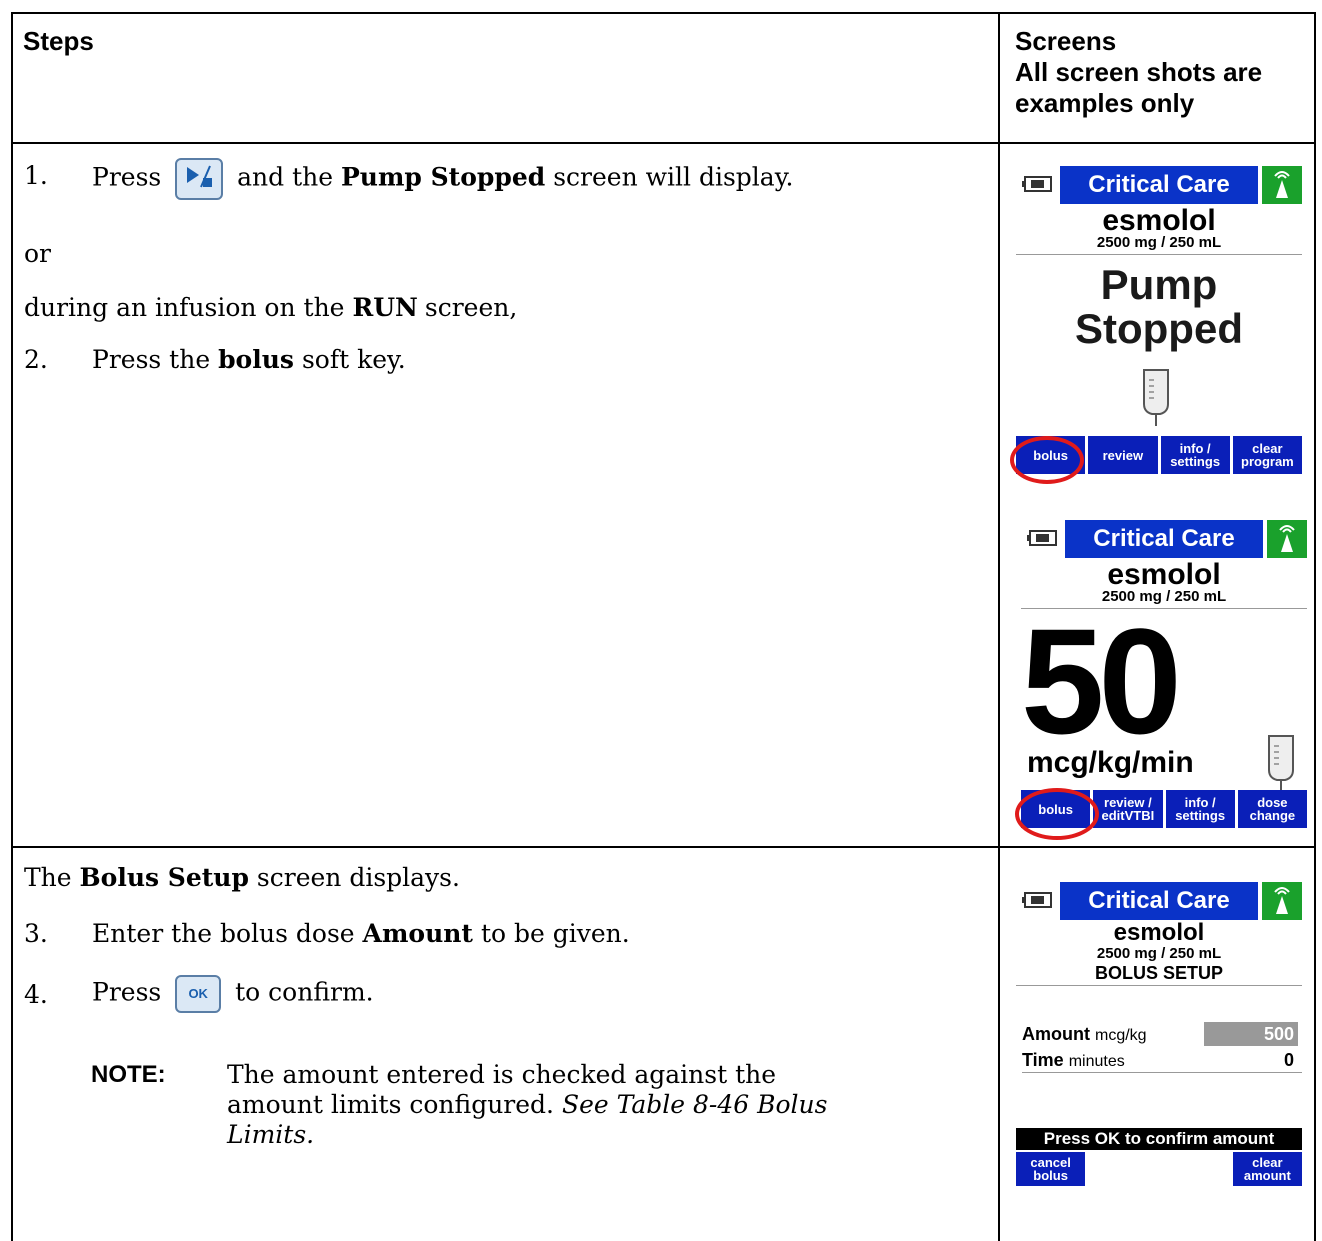 This screenshot has height=1241, width=1322. I want to click on step2-text: Press the bolus soft key., so click(249, 360).